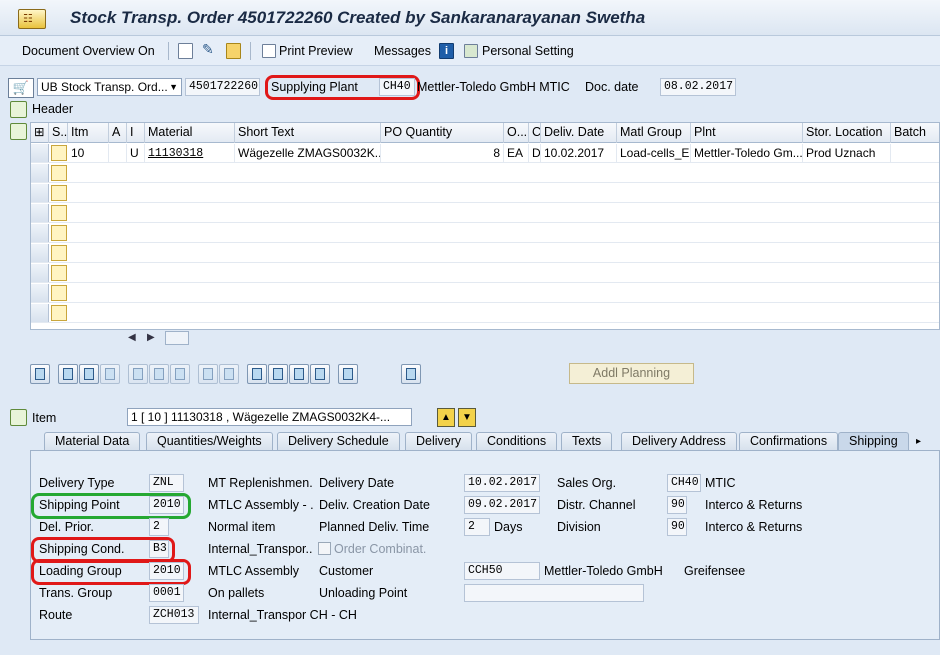  What do you see at coordinates (477, 527) in the screenshot?
I see `planned-deliv-time-field: 2` at bounding box center [477, 527].